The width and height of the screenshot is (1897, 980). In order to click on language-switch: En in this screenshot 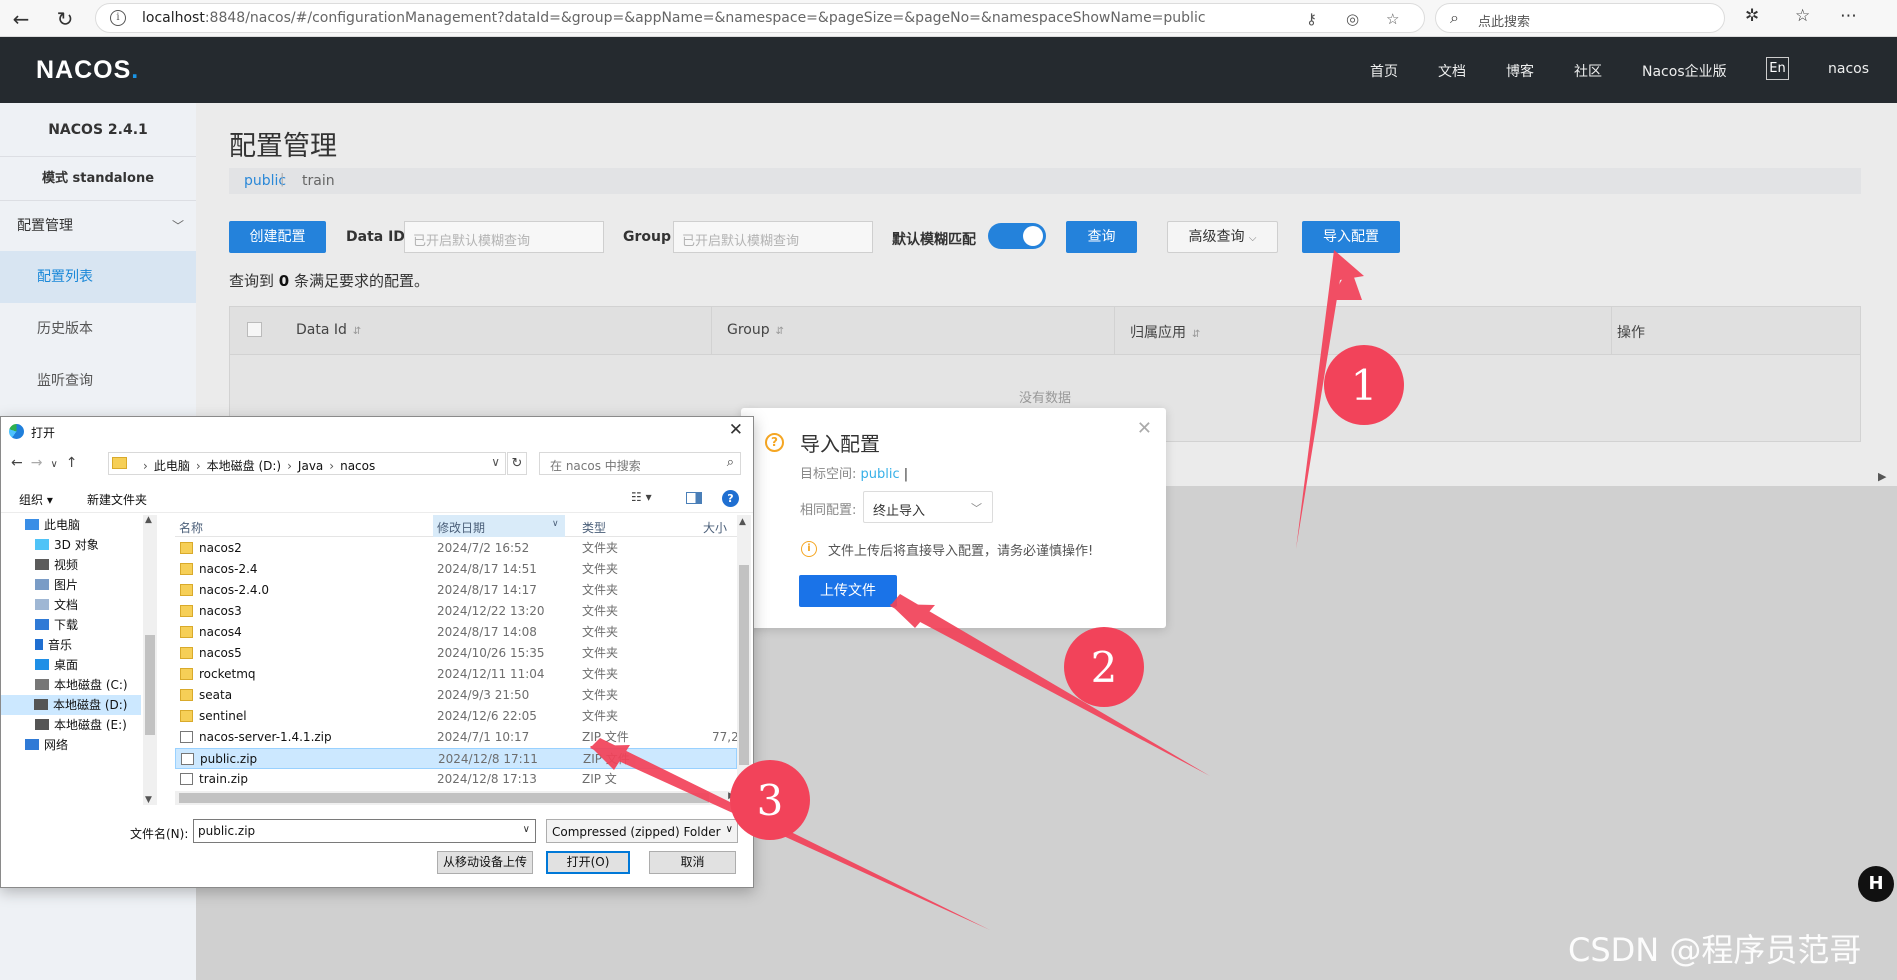, I will do `click(1777, 68)`.